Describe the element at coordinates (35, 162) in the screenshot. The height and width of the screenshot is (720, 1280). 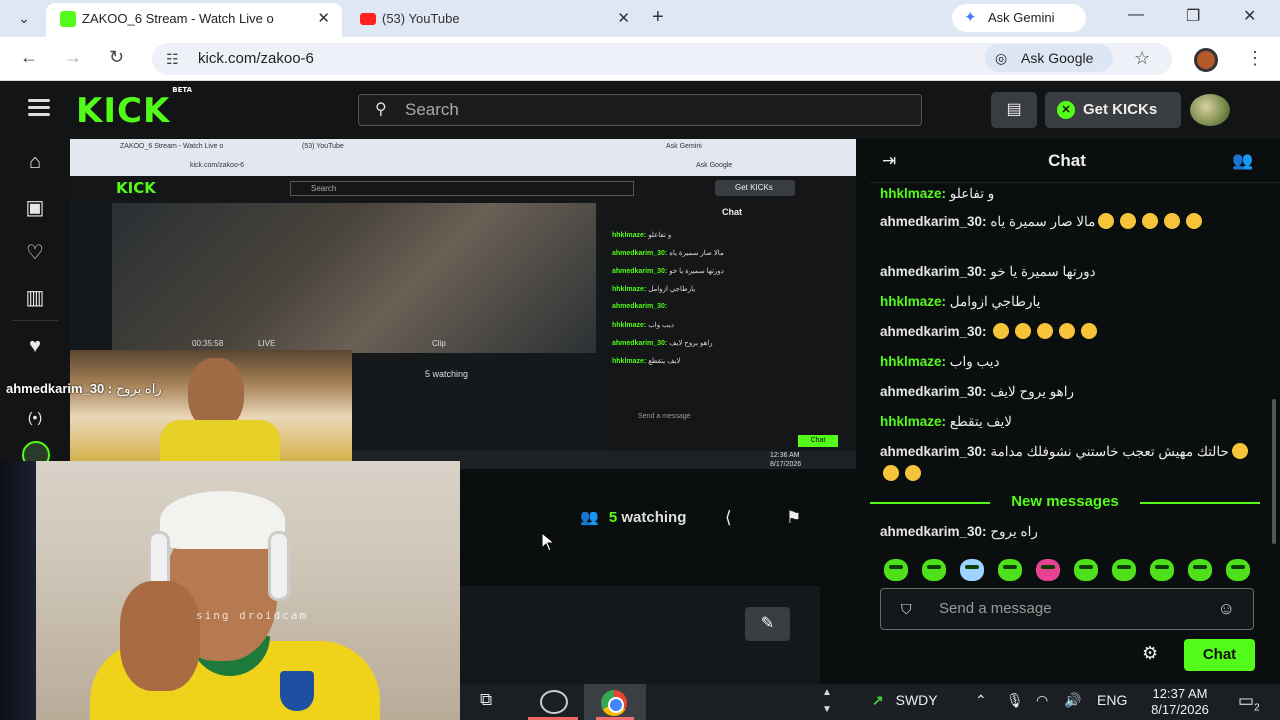
I see `home-icon: ⌂` at that location.